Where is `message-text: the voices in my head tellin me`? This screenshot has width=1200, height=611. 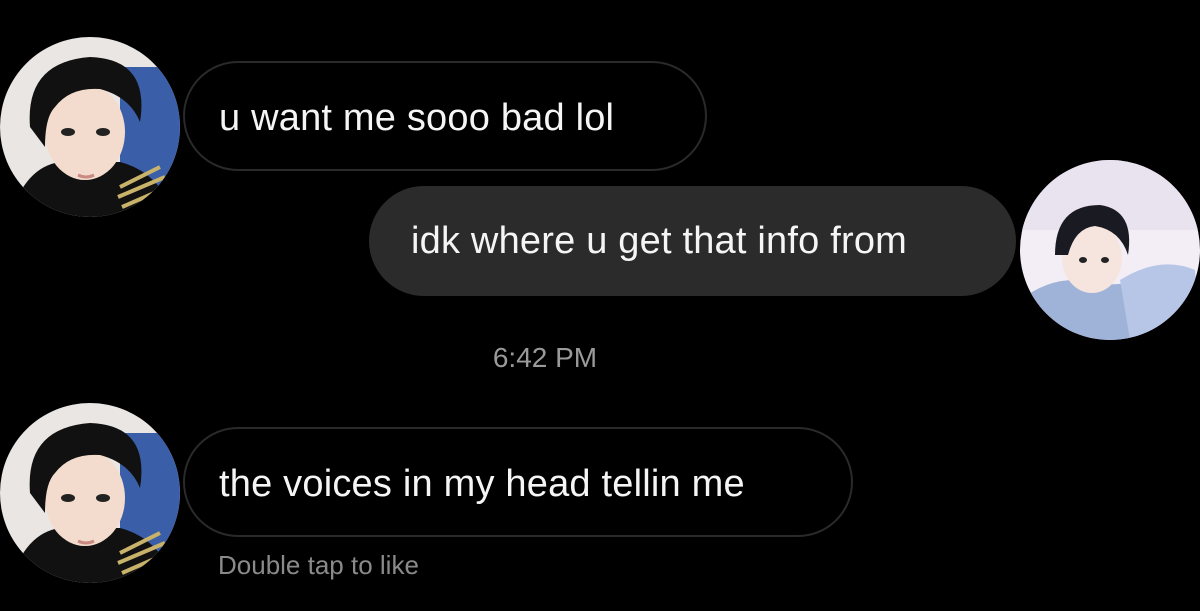 message-text: the voices in my head tellin me is located at coordinates (482, 484).